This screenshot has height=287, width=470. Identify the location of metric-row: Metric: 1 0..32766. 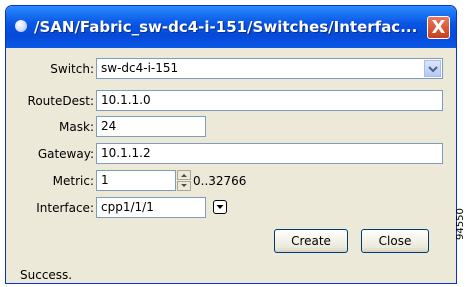
(231, 181).